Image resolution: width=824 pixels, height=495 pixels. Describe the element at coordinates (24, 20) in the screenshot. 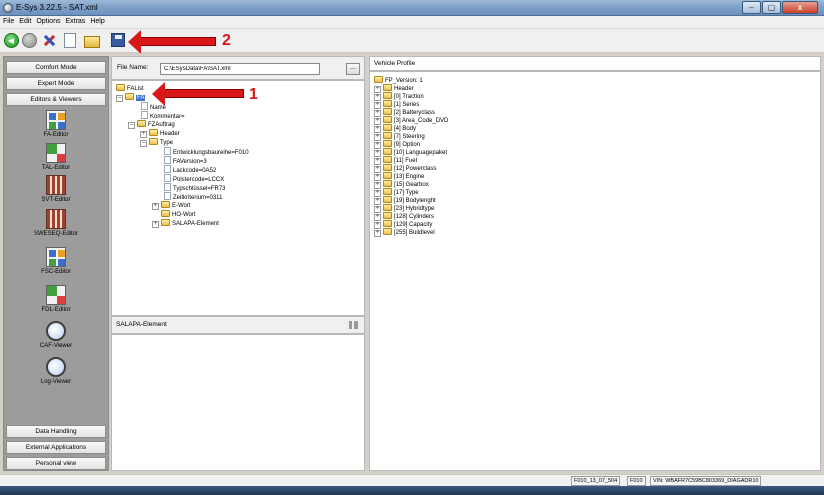

I see `menu-edit: Edit` at that location.